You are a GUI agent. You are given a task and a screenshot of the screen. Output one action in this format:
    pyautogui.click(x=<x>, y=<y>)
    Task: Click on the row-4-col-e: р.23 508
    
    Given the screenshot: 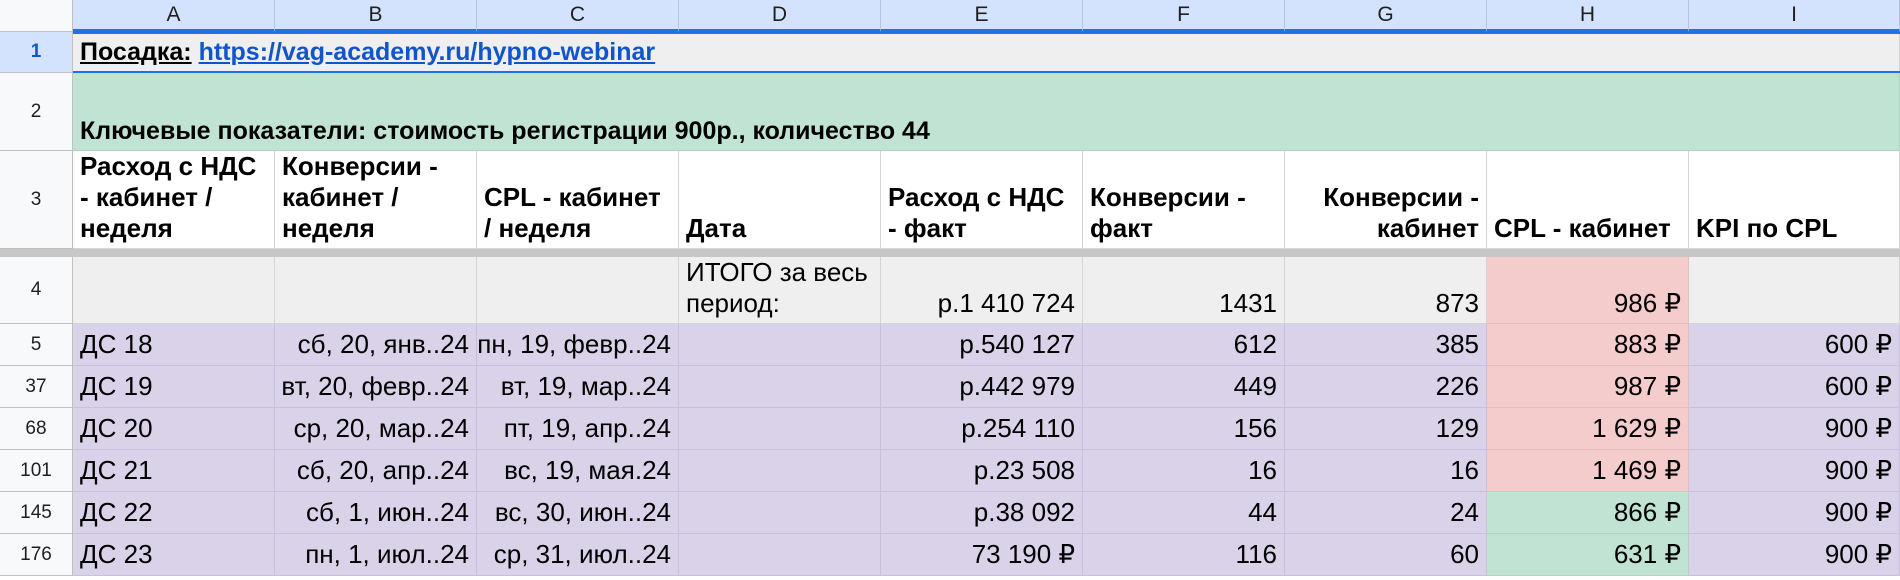 What is the action you would take?
    pyautogui.click(x=982, y=471)
    